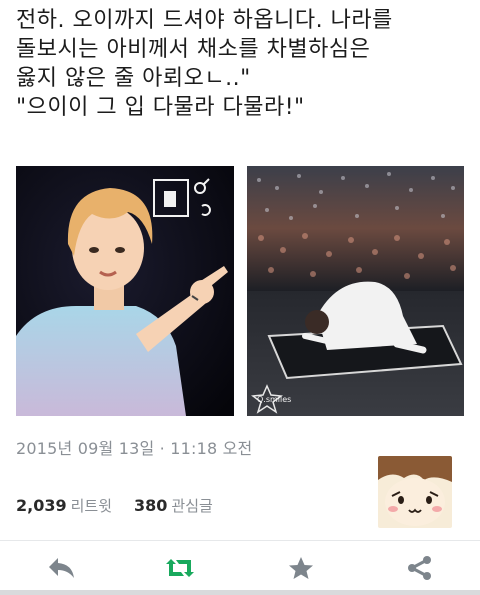  Describe the element at coordinates (204, 20) in the screenshot. I see `tweet-line: 전하. 오이까지 드셔야 하옵니다. 나라를` at that location.